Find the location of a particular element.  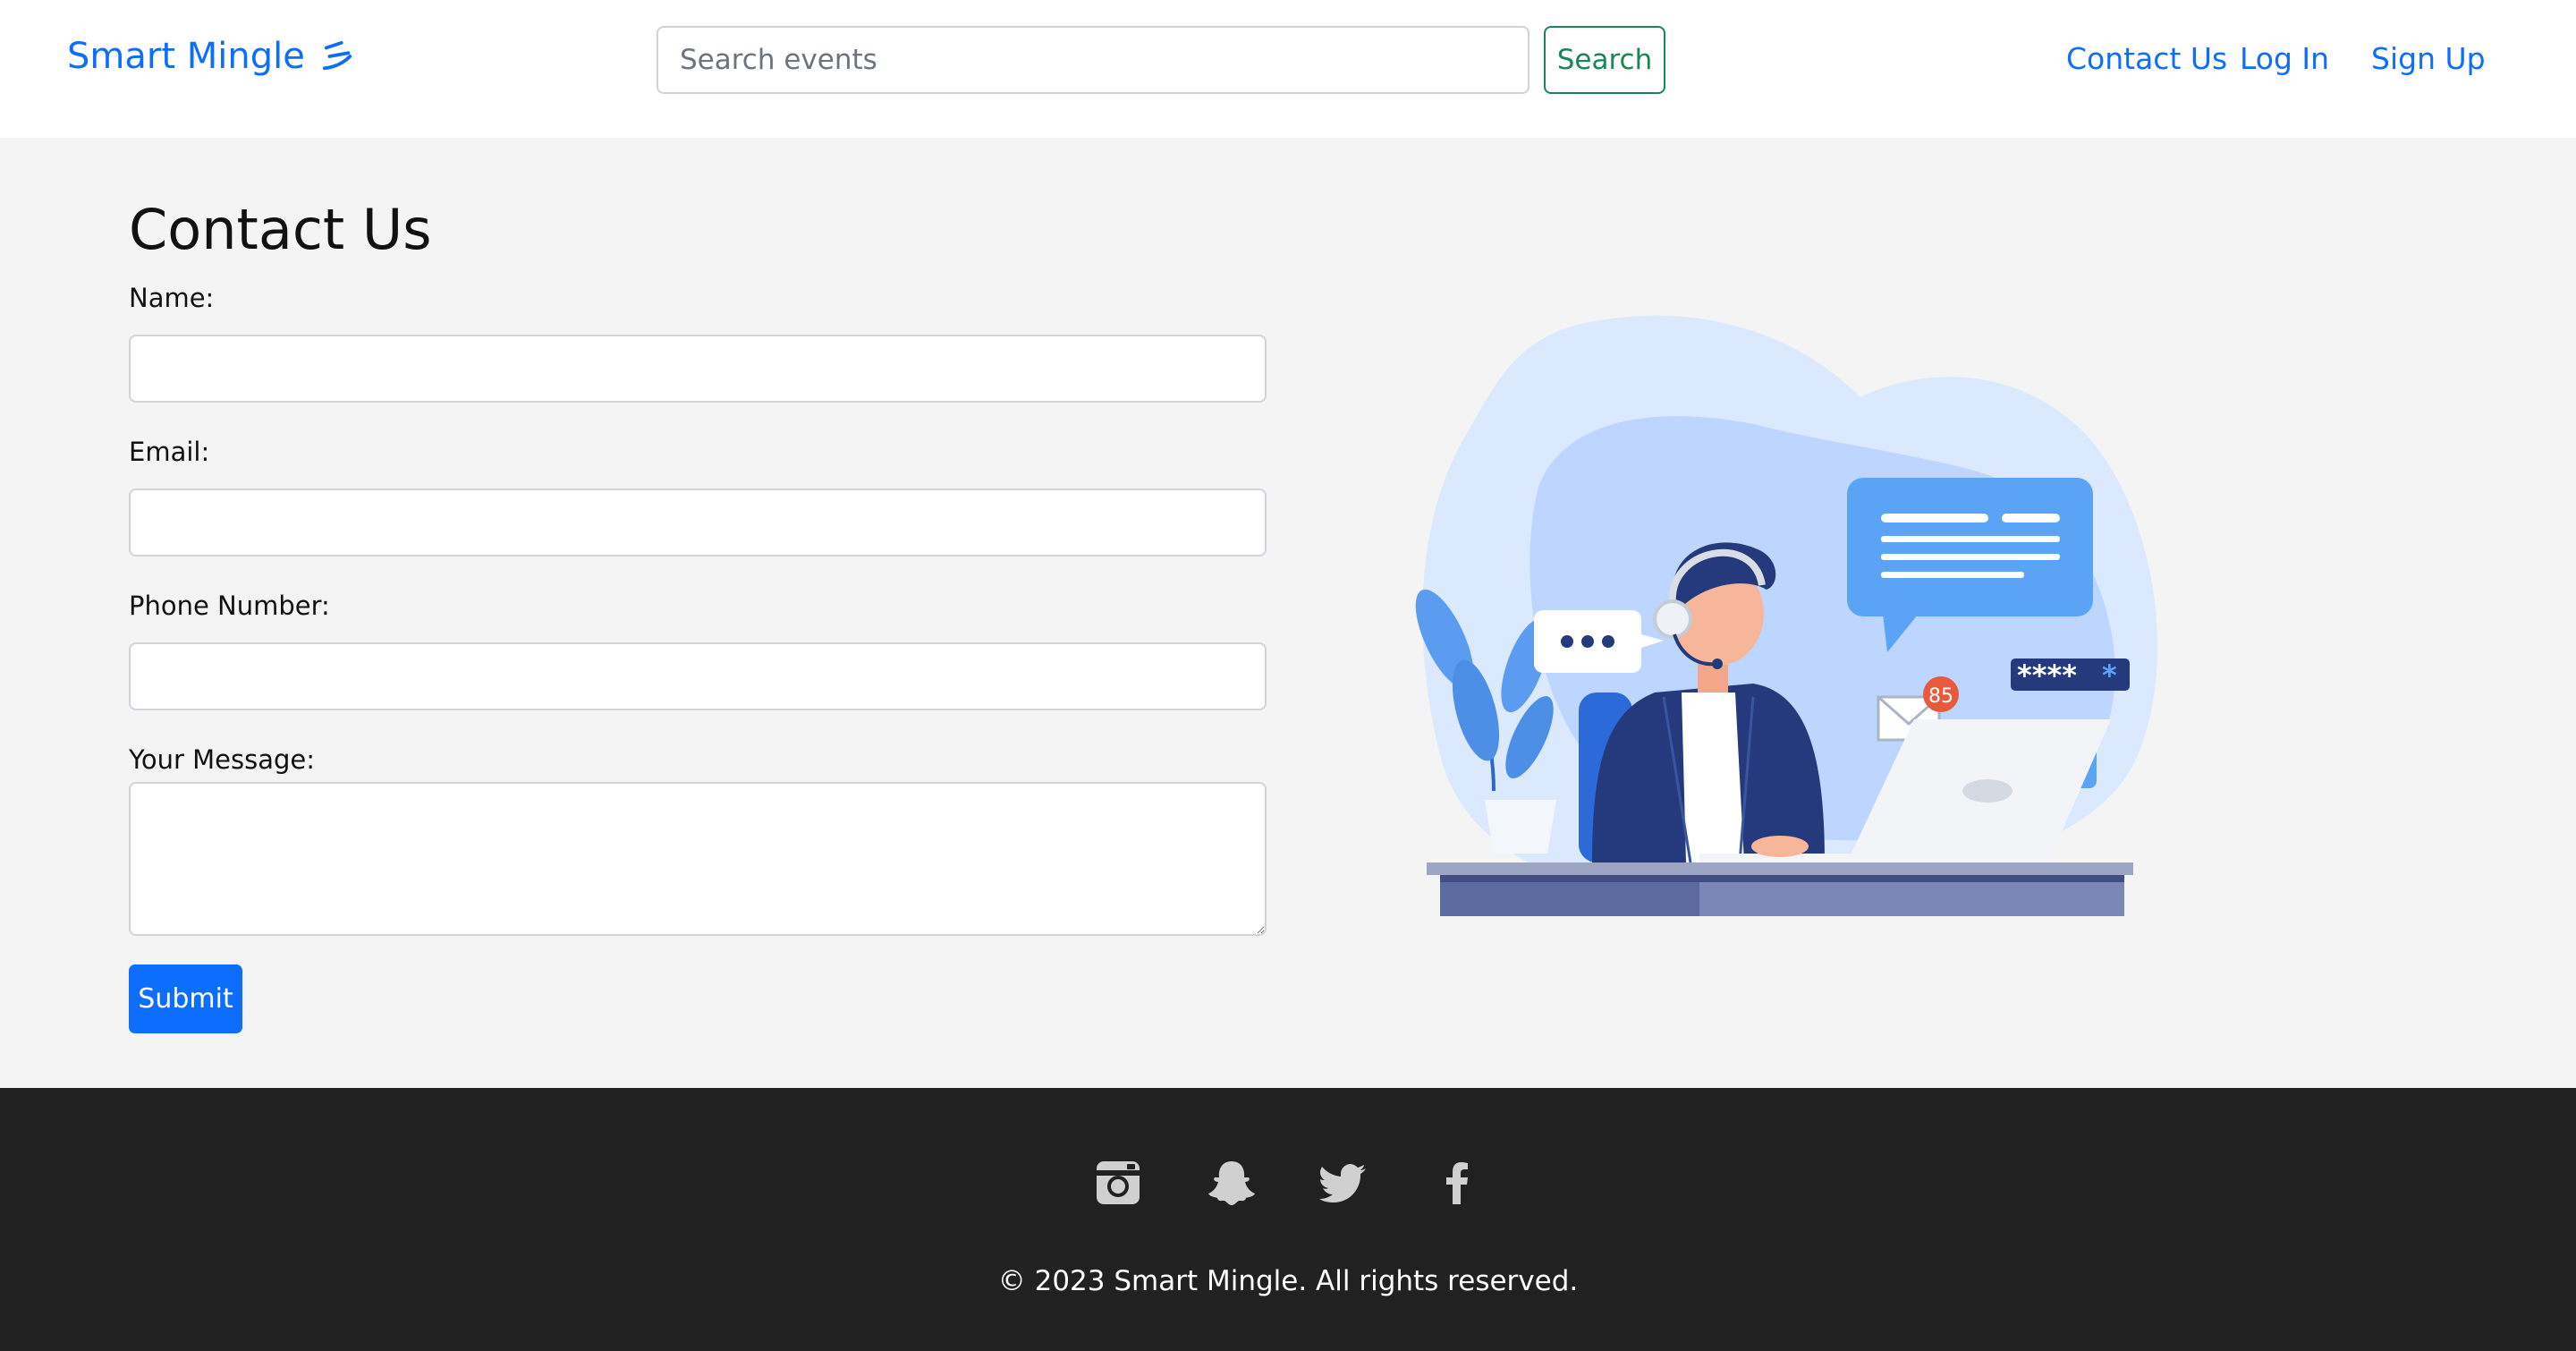

instagram-link is located at coordinates (1118, 1183).